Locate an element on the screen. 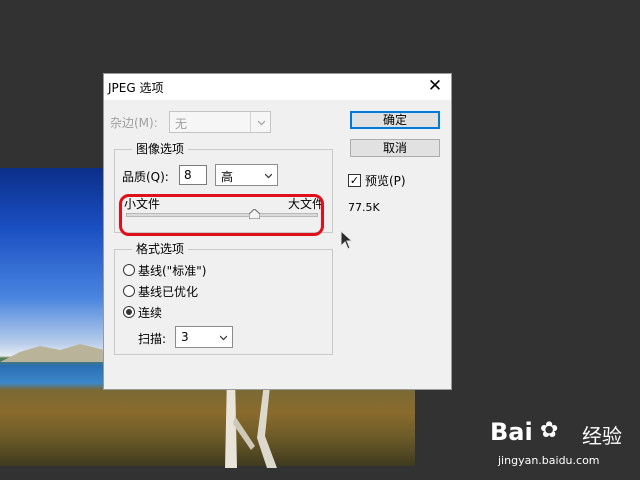 Image resolution: width=640 pixels, height=480 pixels. scans-label: 扫描: is located at coordinates (152, 339).